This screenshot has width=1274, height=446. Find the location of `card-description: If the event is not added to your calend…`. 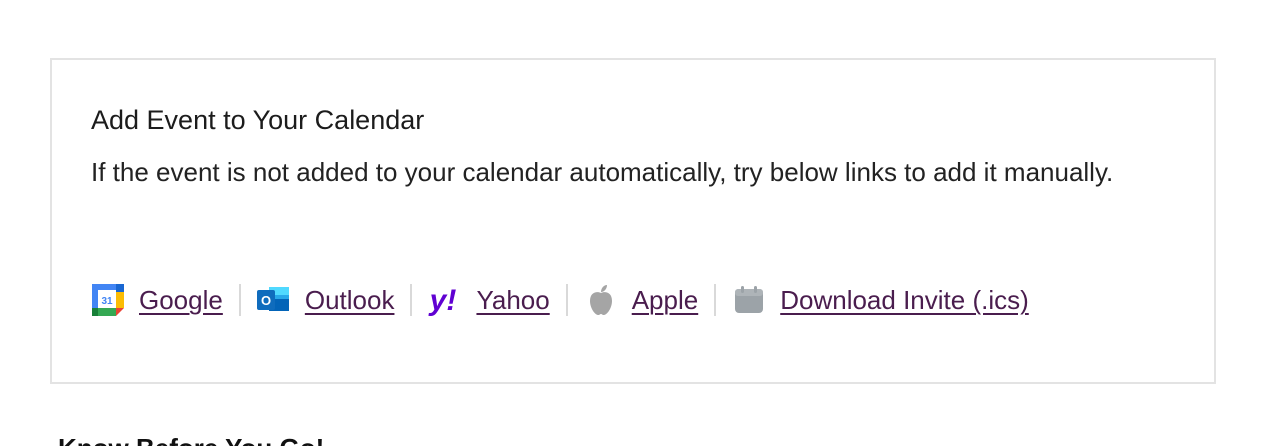

card-description: If the event is not added to your calend… is located at coordinates (602, 172).